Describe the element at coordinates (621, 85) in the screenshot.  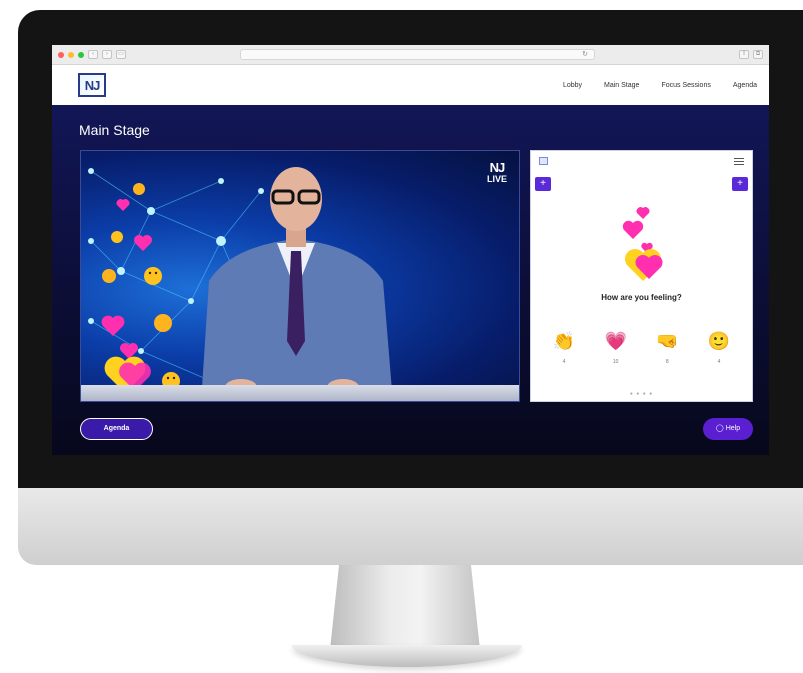
I see `nav-main-stage: Main Stage` at that location.